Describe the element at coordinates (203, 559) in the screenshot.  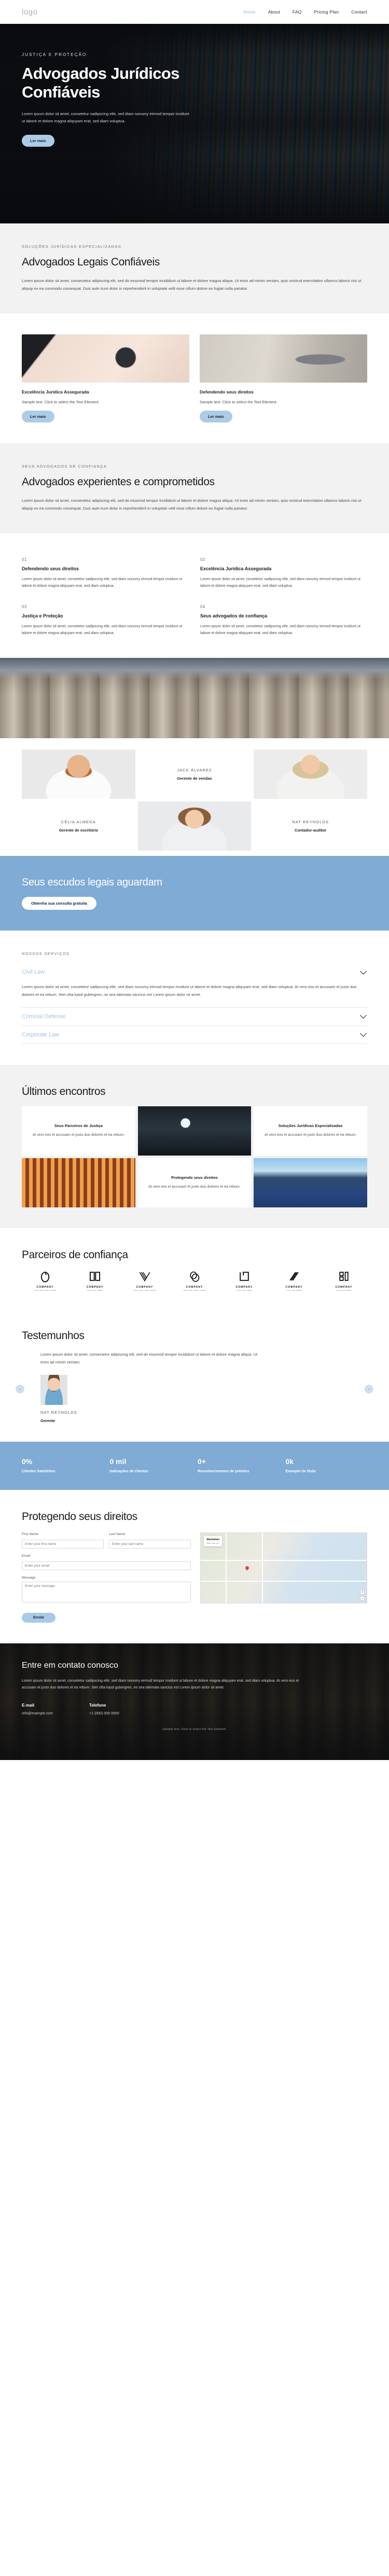
I see `feature-number: 02` at that location.